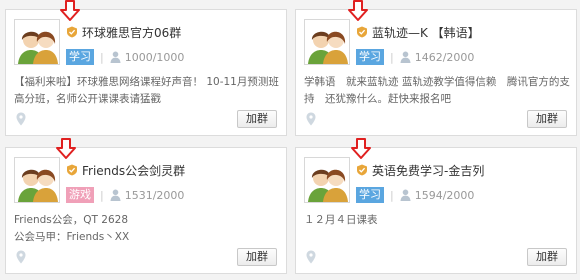 The image size is (580, 280). What do you see at coordinates (154, 57) in the screenshot?
I see `member-count: 1000/1000` at bounding box center [154, 57].